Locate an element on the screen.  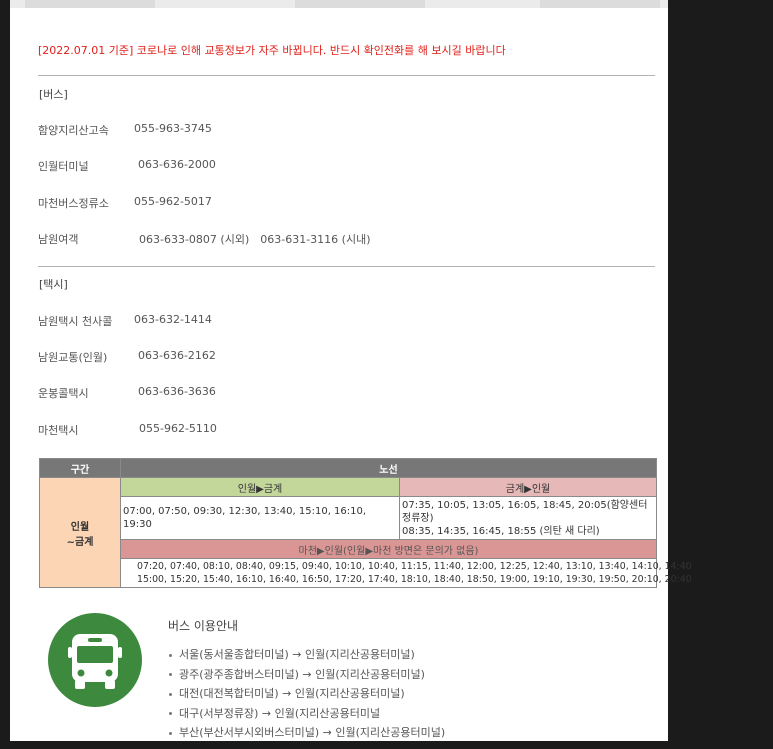
list-item: 대전(대전복합터미널) → 인월(지리산공용터미널) is located at coordinates (305, 694).